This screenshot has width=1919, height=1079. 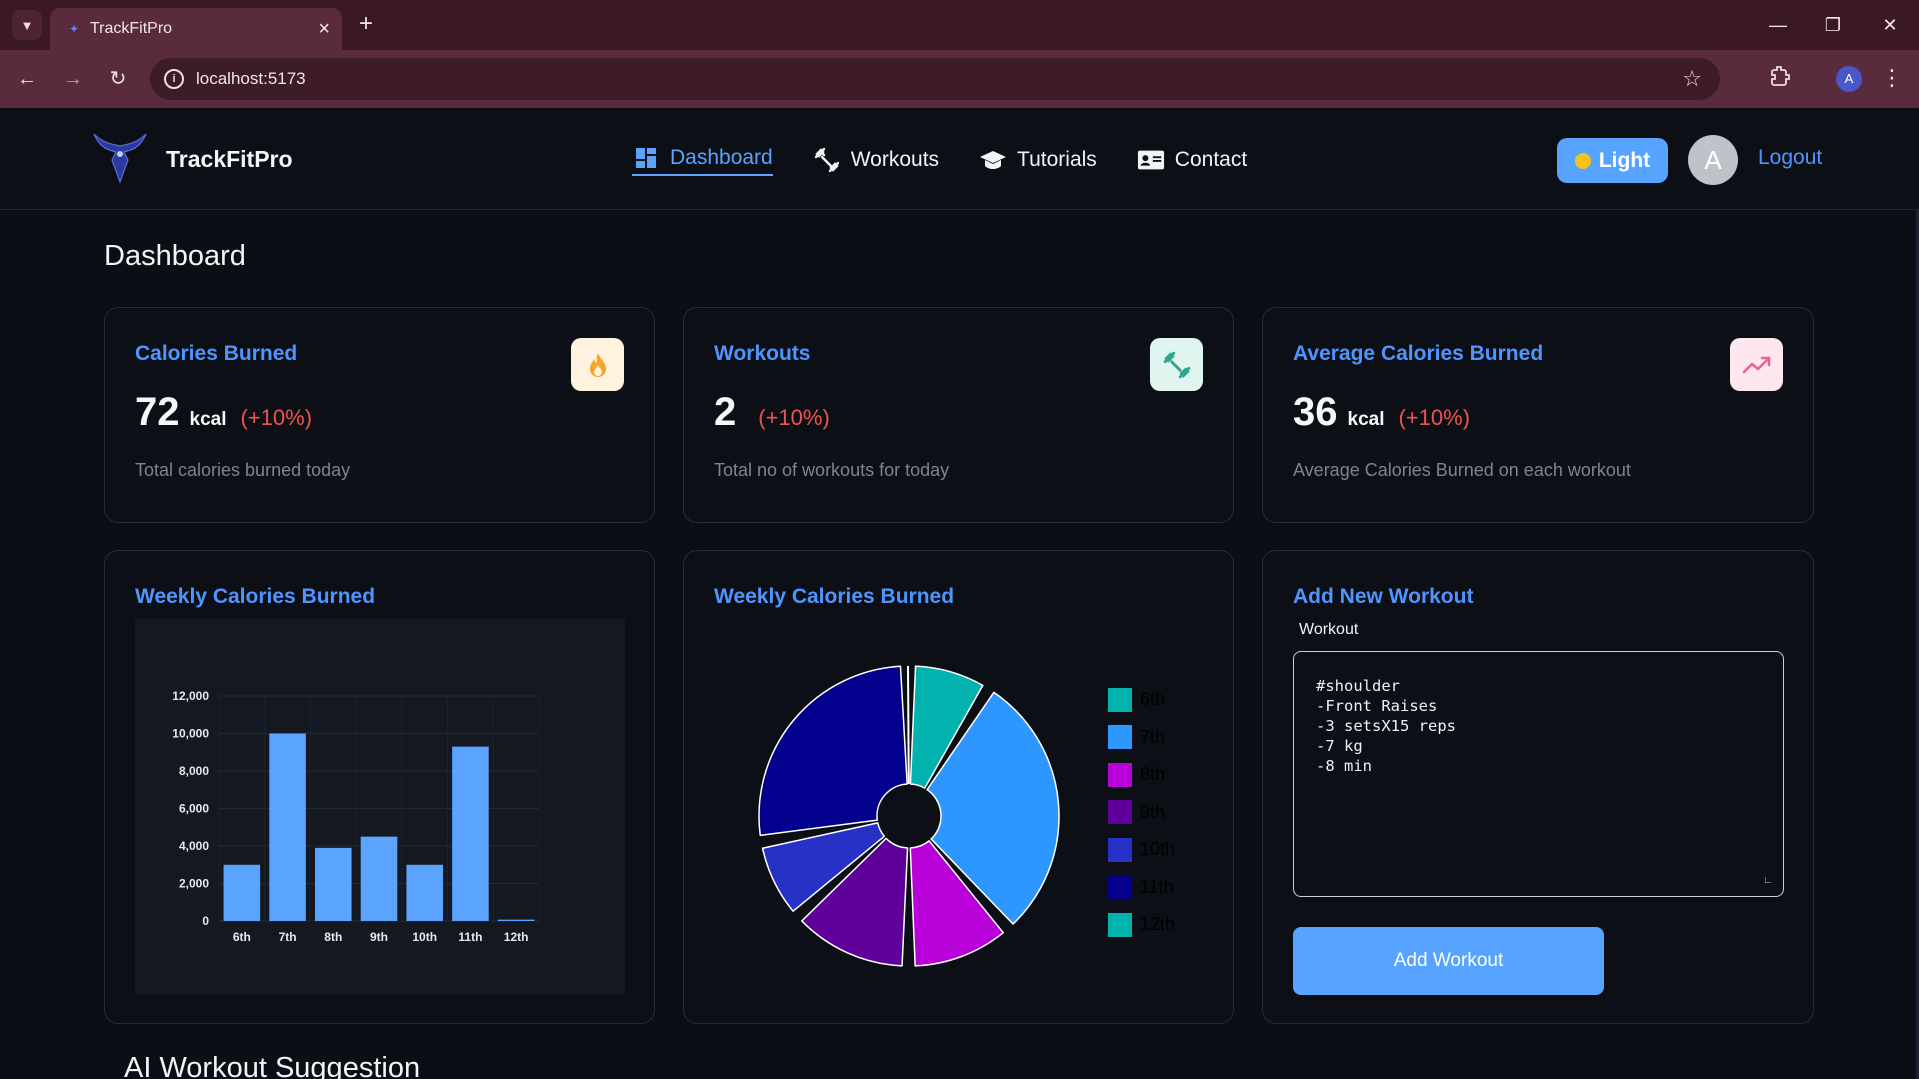 I want to click on browser-tab-bar: ▼ ✦ TrackFitPro × + — ❐ ✕, so click(x=959, y=25).